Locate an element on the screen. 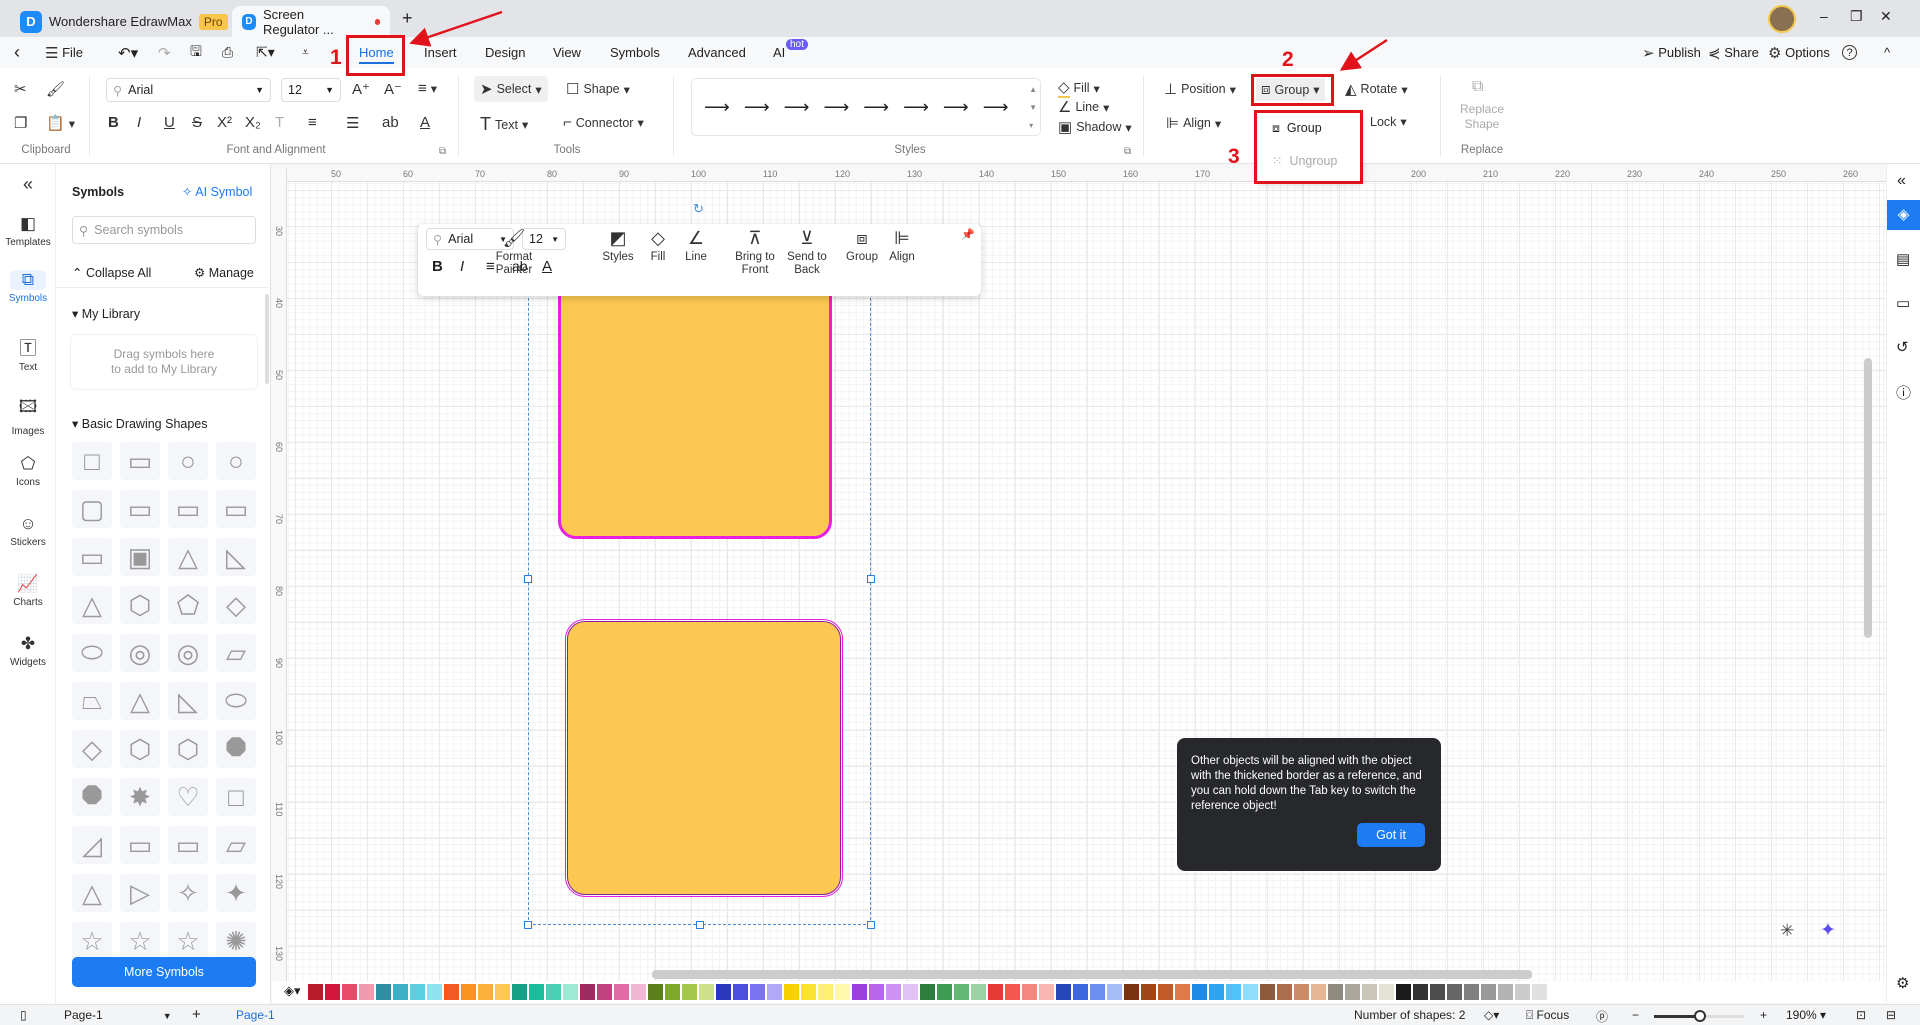  expand-panel-icon: « is located at coordinates (1901, 181).